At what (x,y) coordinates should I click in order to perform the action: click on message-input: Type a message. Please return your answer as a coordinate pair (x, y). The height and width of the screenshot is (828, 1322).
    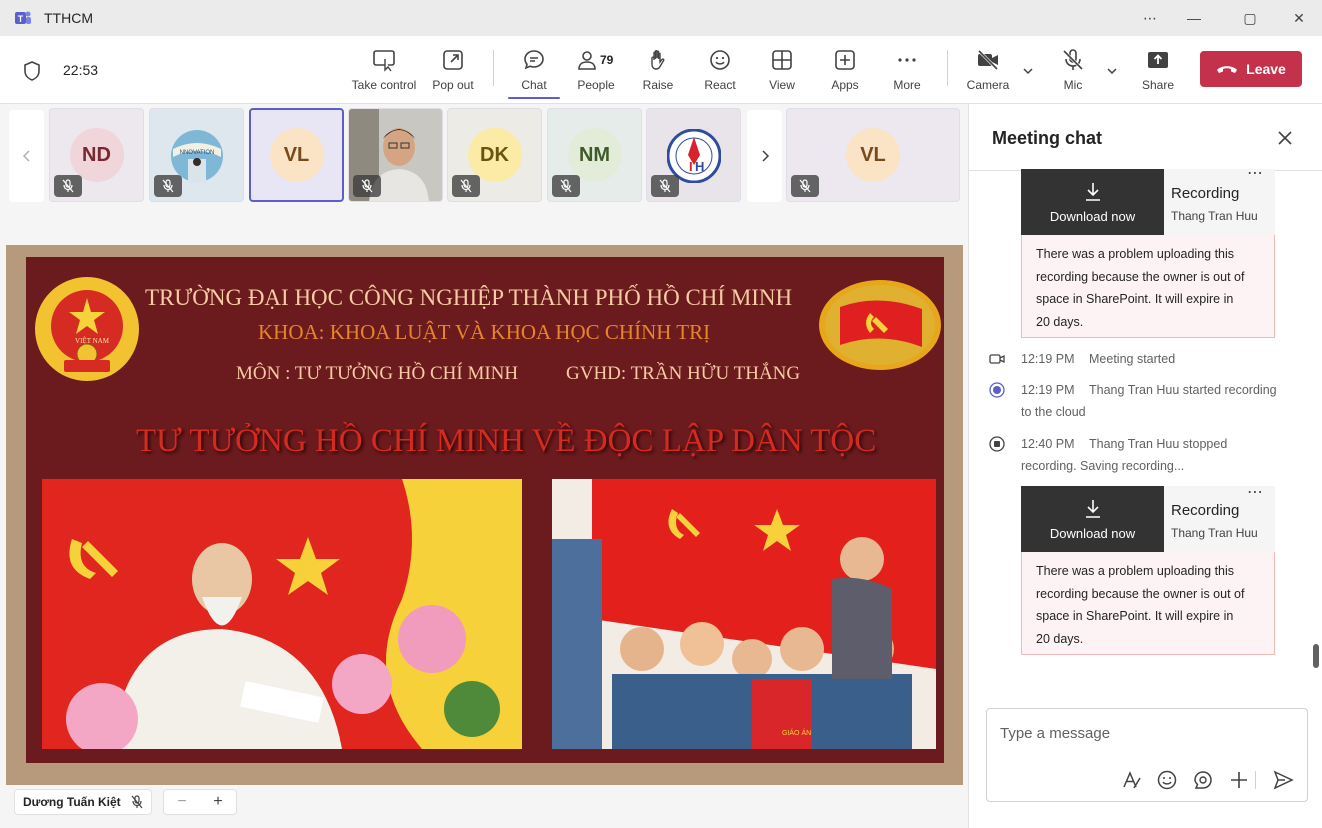
    Looking at the image, I should click on (1055, 733).